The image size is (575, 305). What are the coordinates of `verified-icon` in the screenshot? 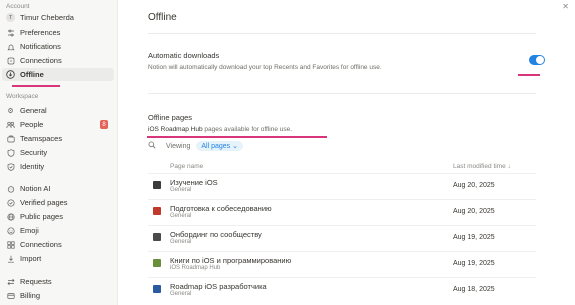 It's located at (10, 202).